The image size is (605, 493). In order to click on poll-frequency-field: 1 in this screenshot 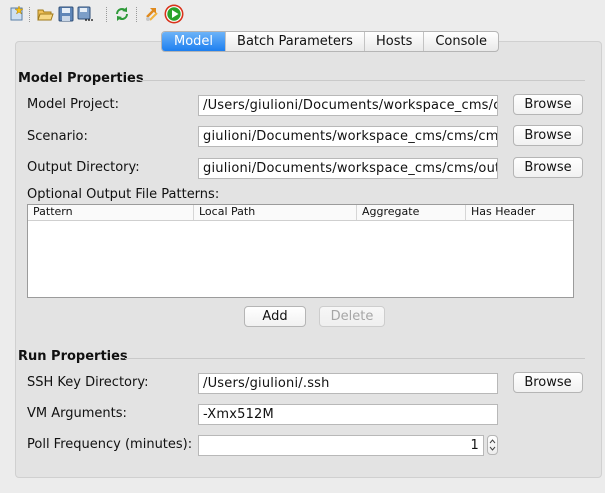, I will do `click(341, 445)`.